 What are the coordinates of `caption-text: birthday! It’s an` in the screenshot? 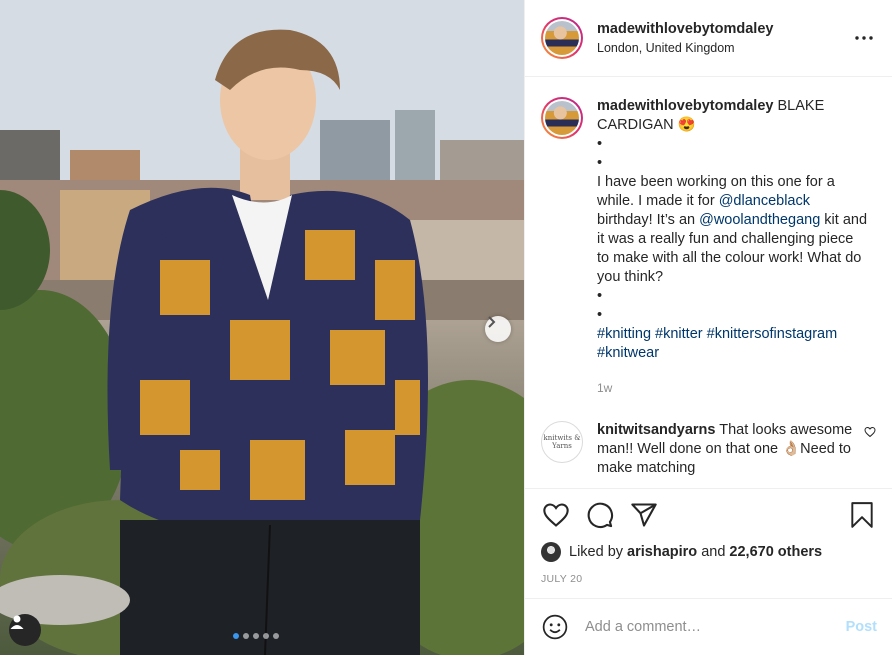 It's located at (646, 220).